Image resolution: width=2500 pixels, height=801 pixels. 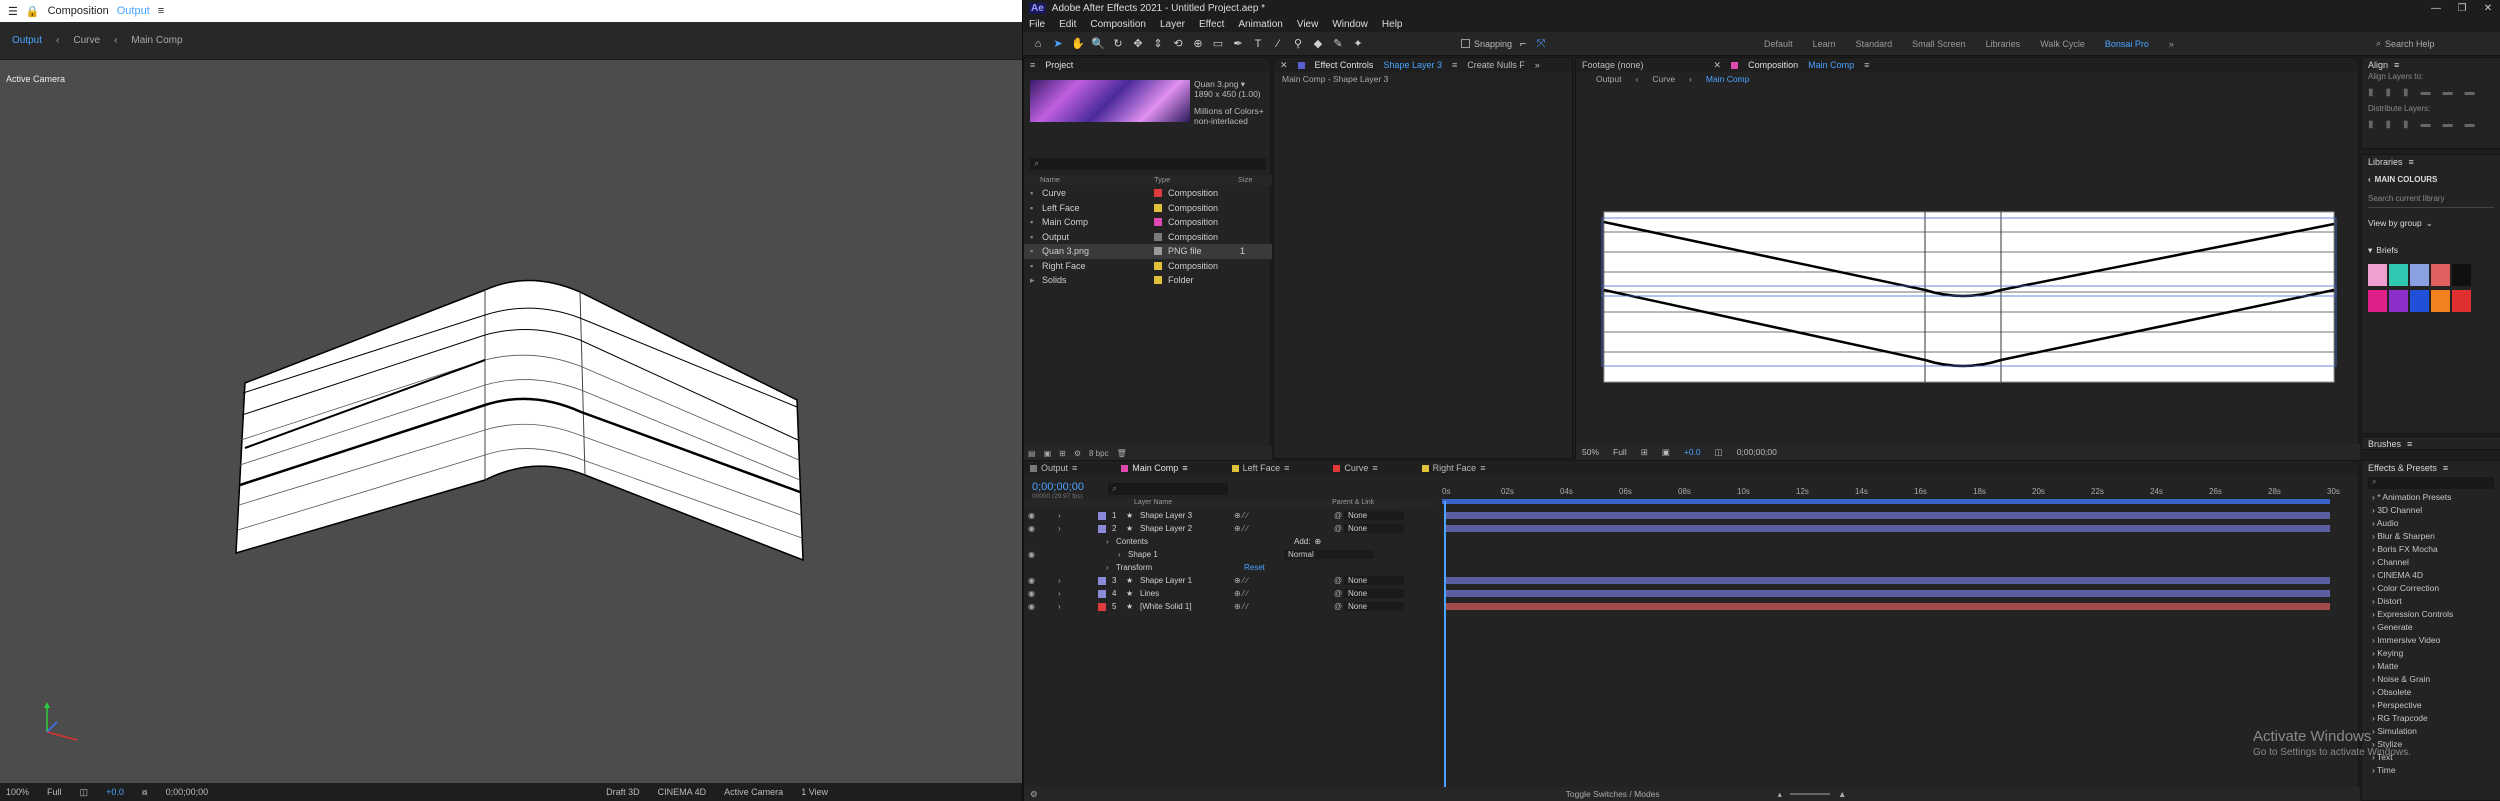 I want to click on timeline-layer-row: ◉ › 5 ★ [White Solid 1] ⊕ ⁄ ∕ @ None, so click(x=1692, y=606).